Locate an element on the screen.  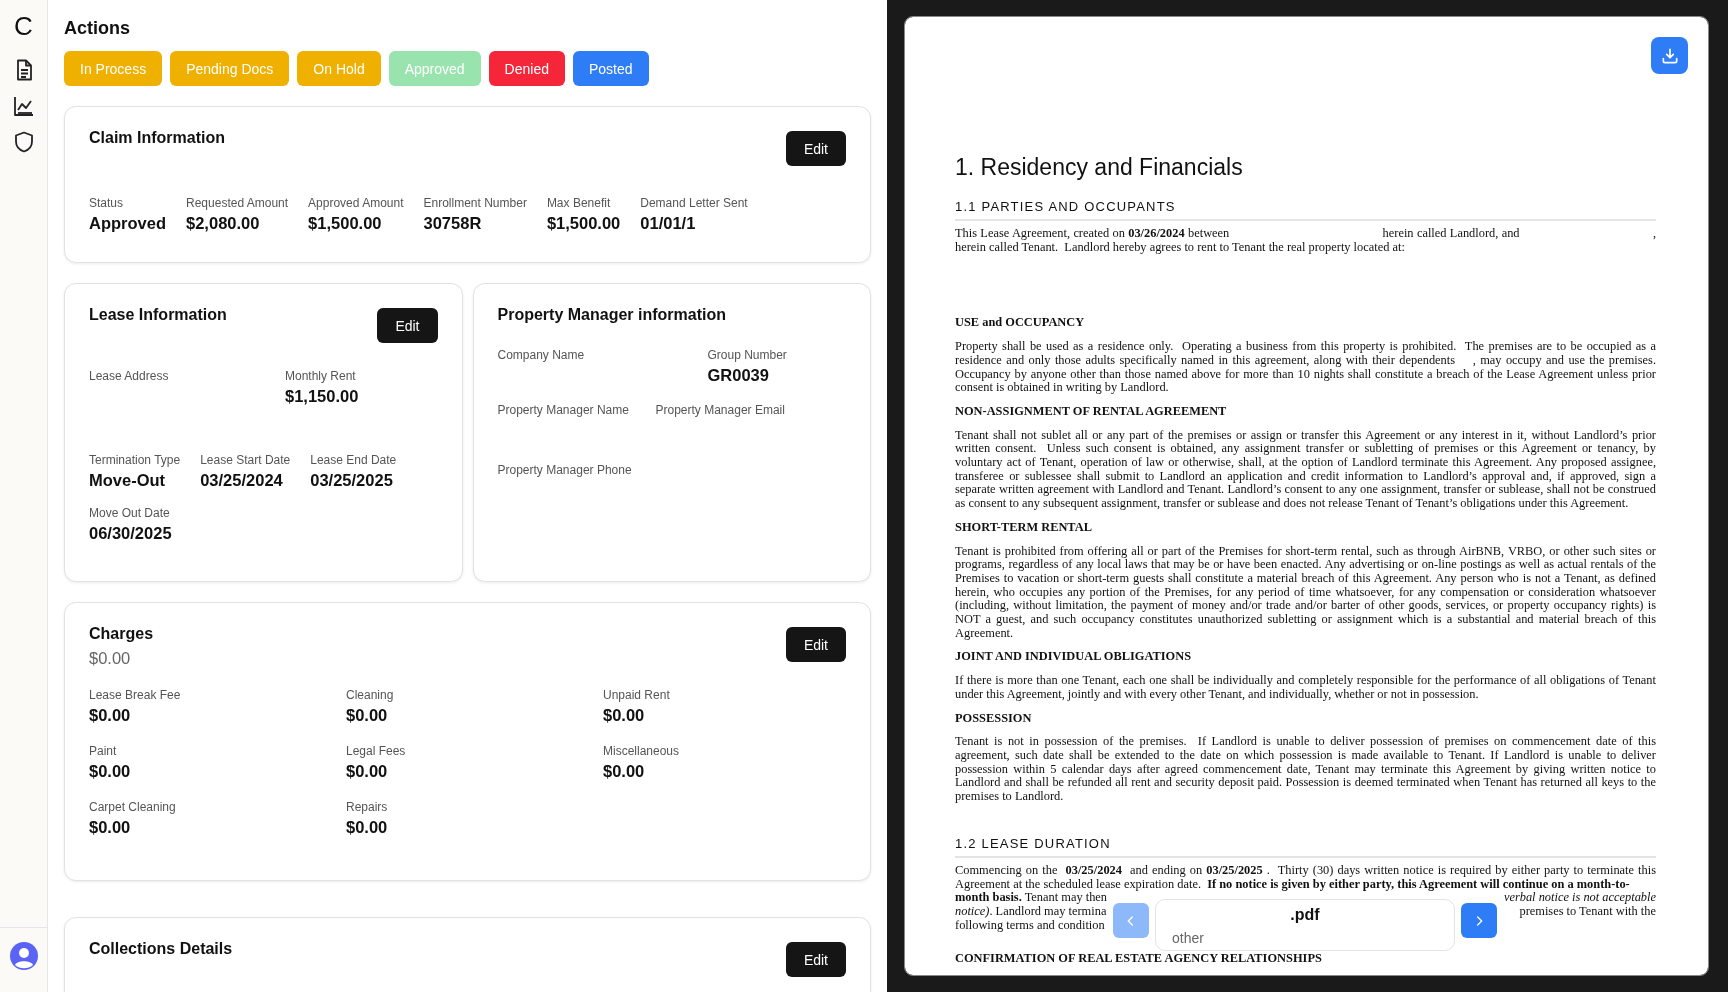
field-label: Lease Address is located at coordinates (129, 376).